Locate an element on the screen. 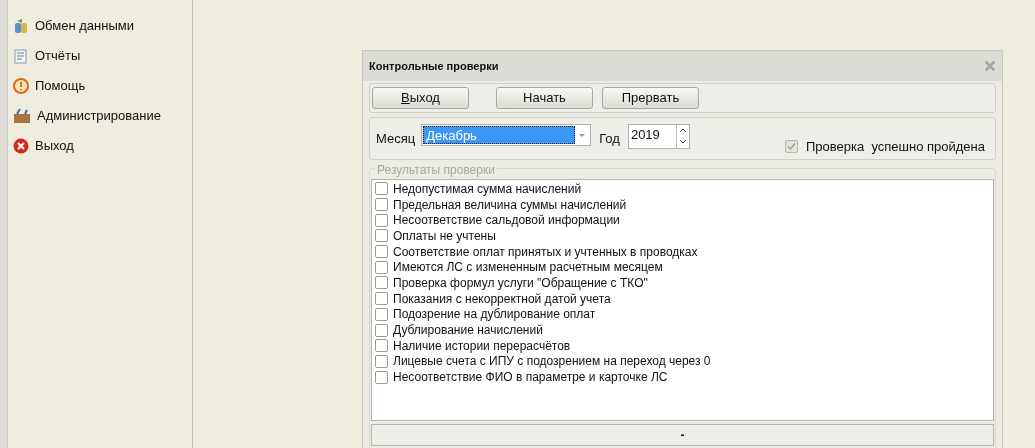 The width and height of the screenshot is (1035, 448). status-text: - is located at coordinates (682, 435).